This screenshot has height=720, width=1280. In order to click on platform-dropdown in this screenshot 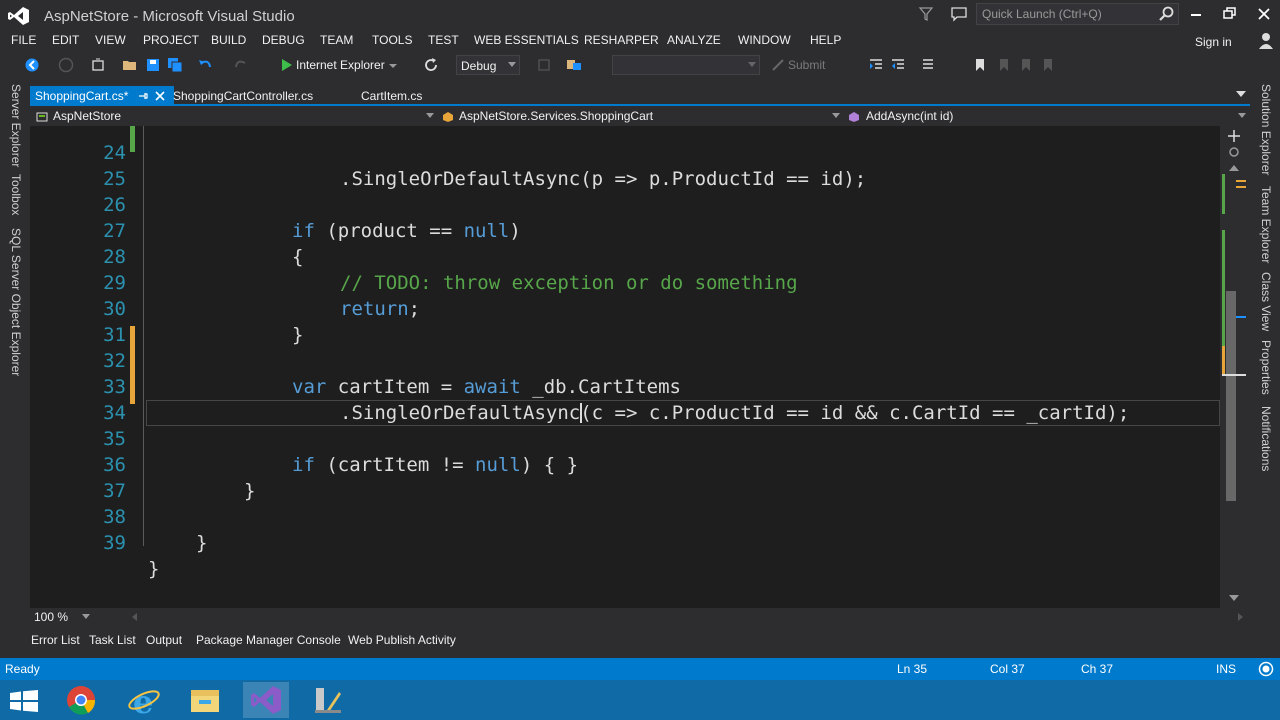, I will do `click(686, 65)`.